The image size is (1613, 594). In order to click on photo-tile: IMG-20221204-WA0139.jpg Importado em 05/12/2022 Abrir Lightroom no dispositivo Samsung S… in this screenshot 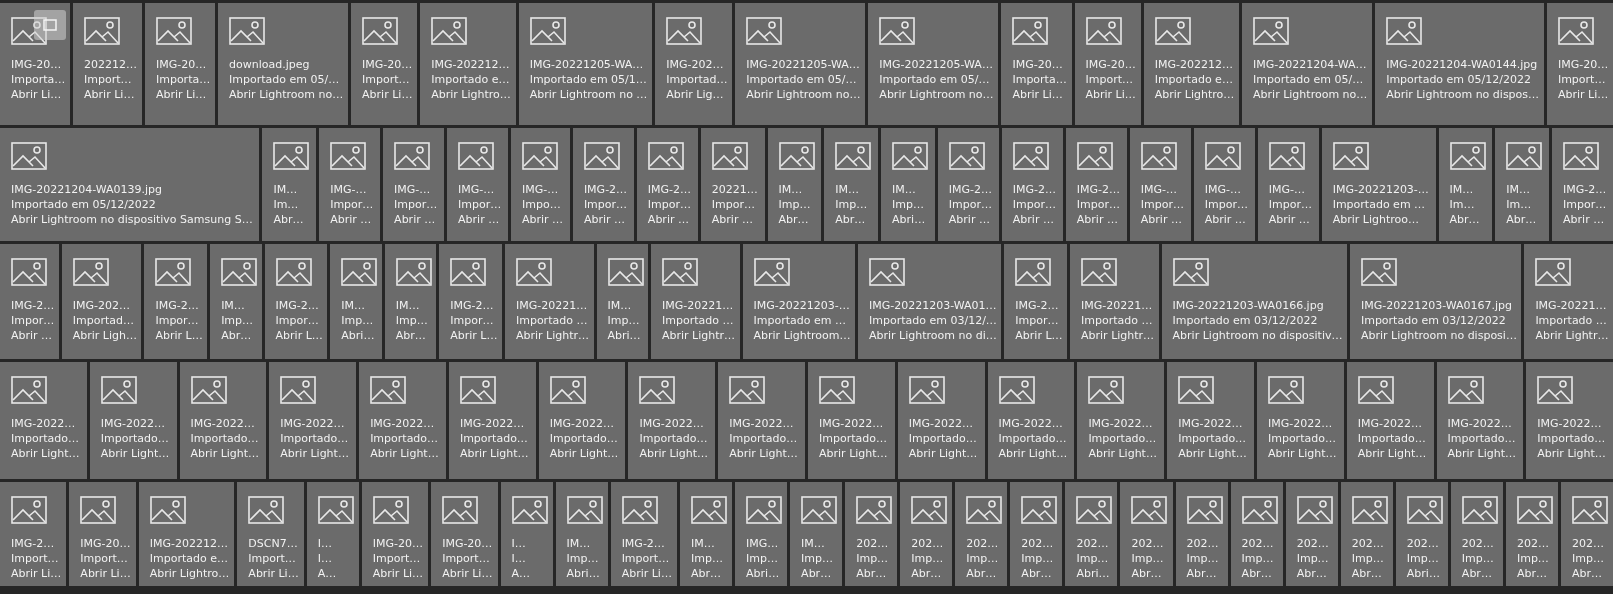, I will do `click(130, 184)`.